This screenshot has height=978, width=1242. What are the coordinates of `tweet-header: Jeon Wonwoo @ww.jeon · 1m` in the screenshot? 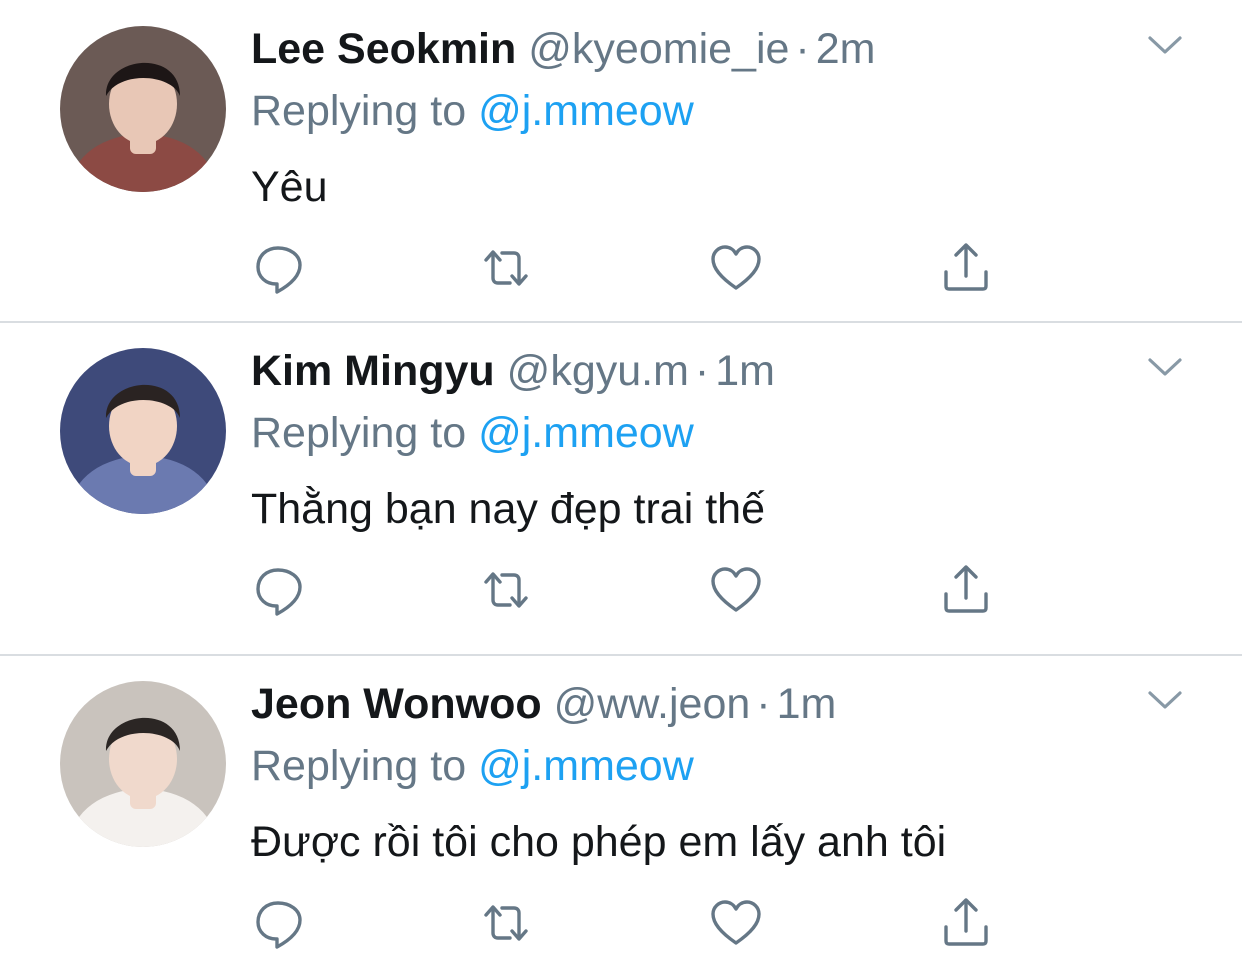 It's located at (543, 704).